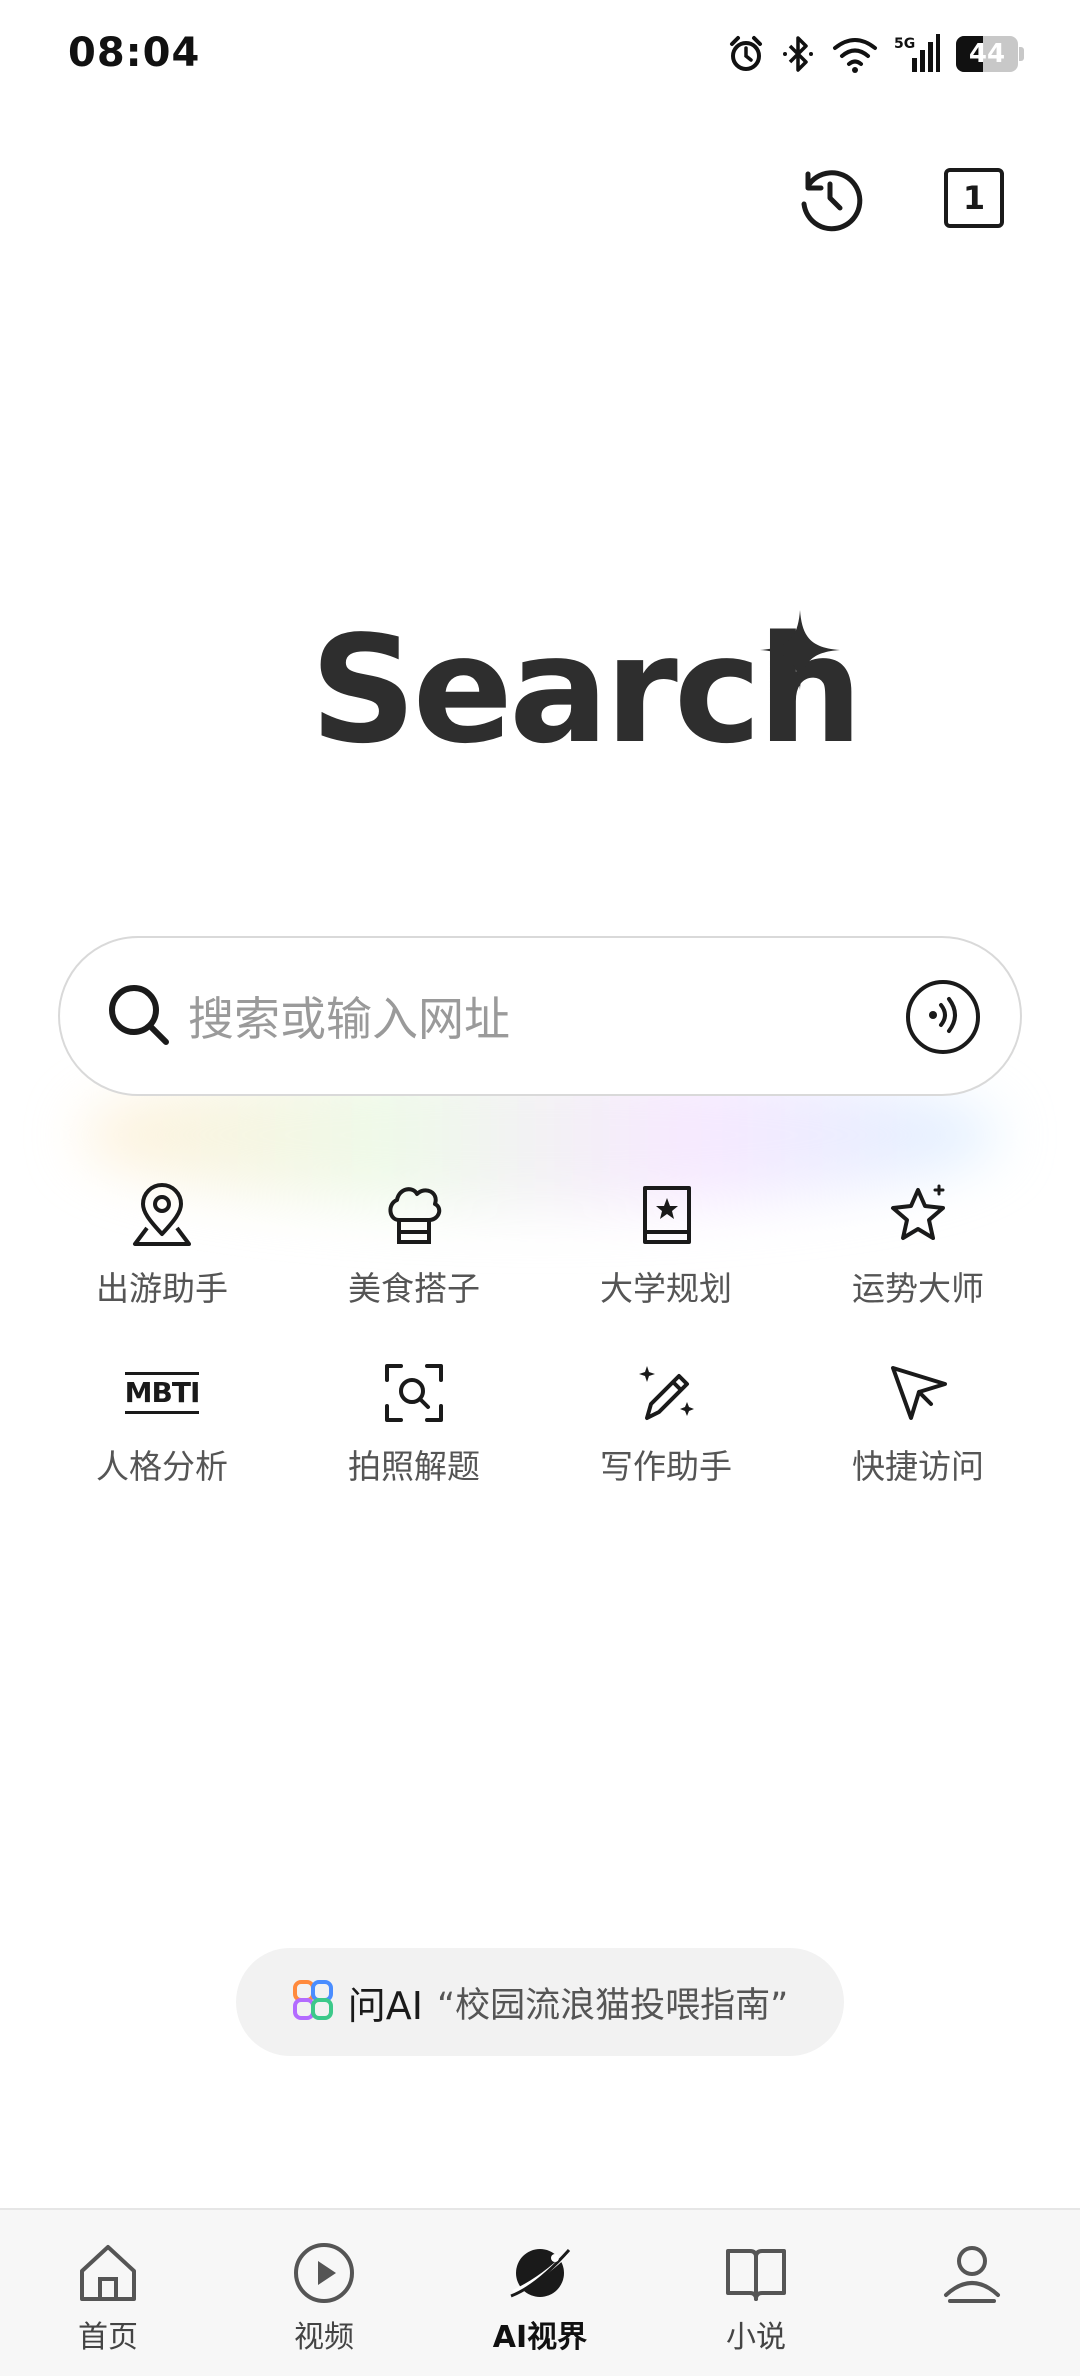  What do you see at coordinates (313, 2002) in the screenshot?
I see `ai-logo-icon` at bounding box center [313, 2002].